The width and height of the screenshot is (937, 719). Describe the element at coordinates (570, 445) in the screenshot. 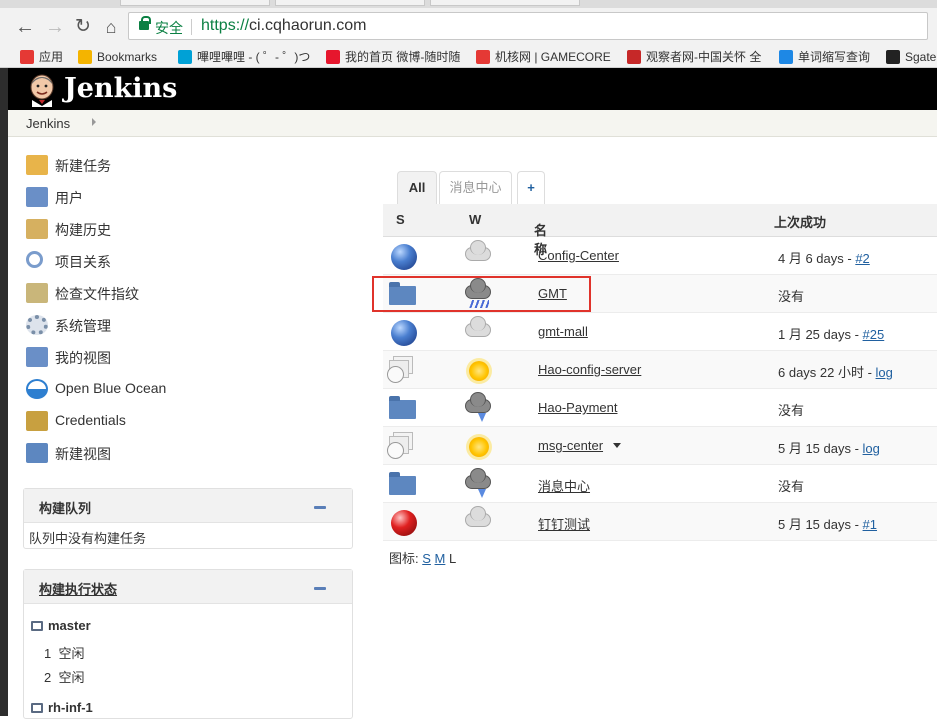

I see `job-name-link: msg-center` at that location.